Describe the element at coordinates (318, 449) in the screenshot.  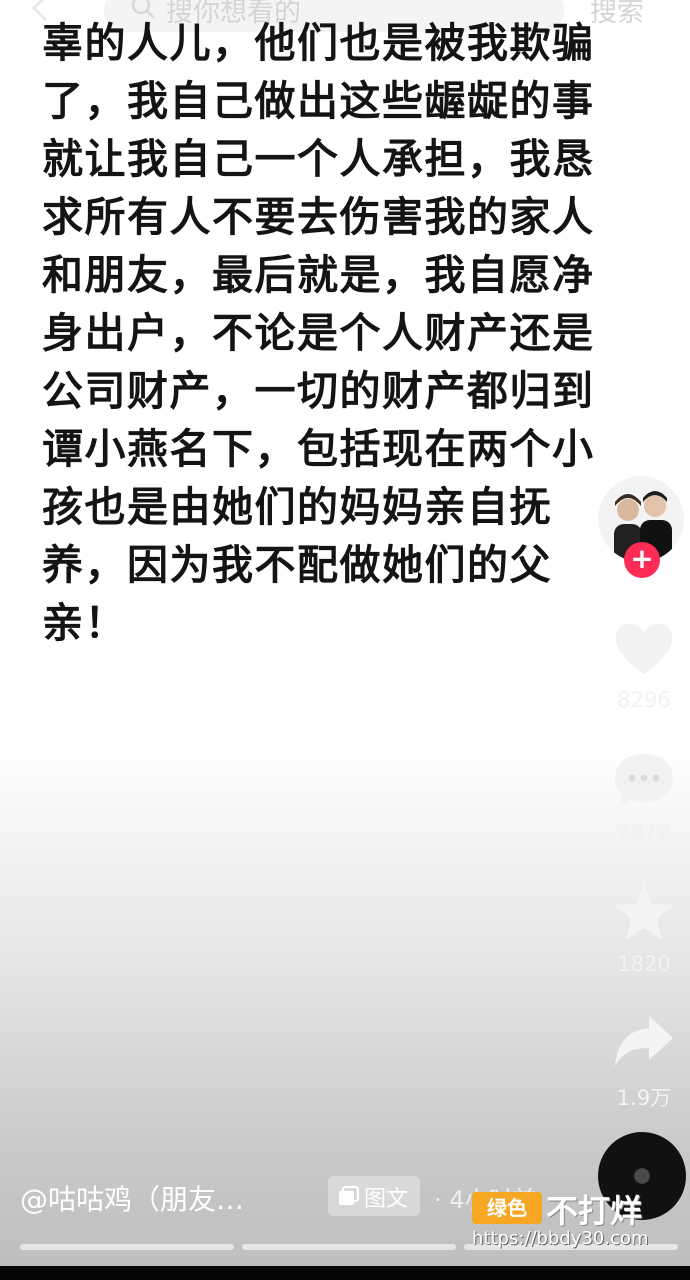
I see `post-text-line: 谭小燕名下，包括现在两个小` at that location.